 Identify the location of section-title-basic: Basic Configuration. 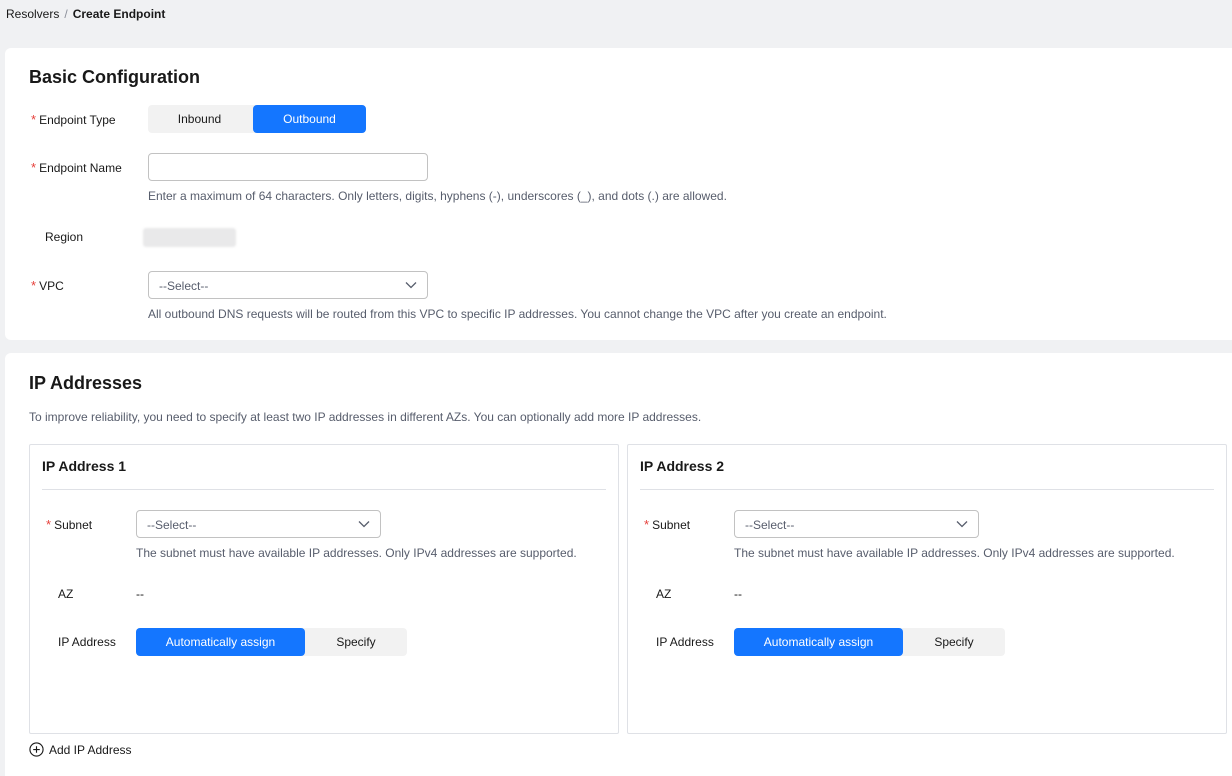
(115, 77).